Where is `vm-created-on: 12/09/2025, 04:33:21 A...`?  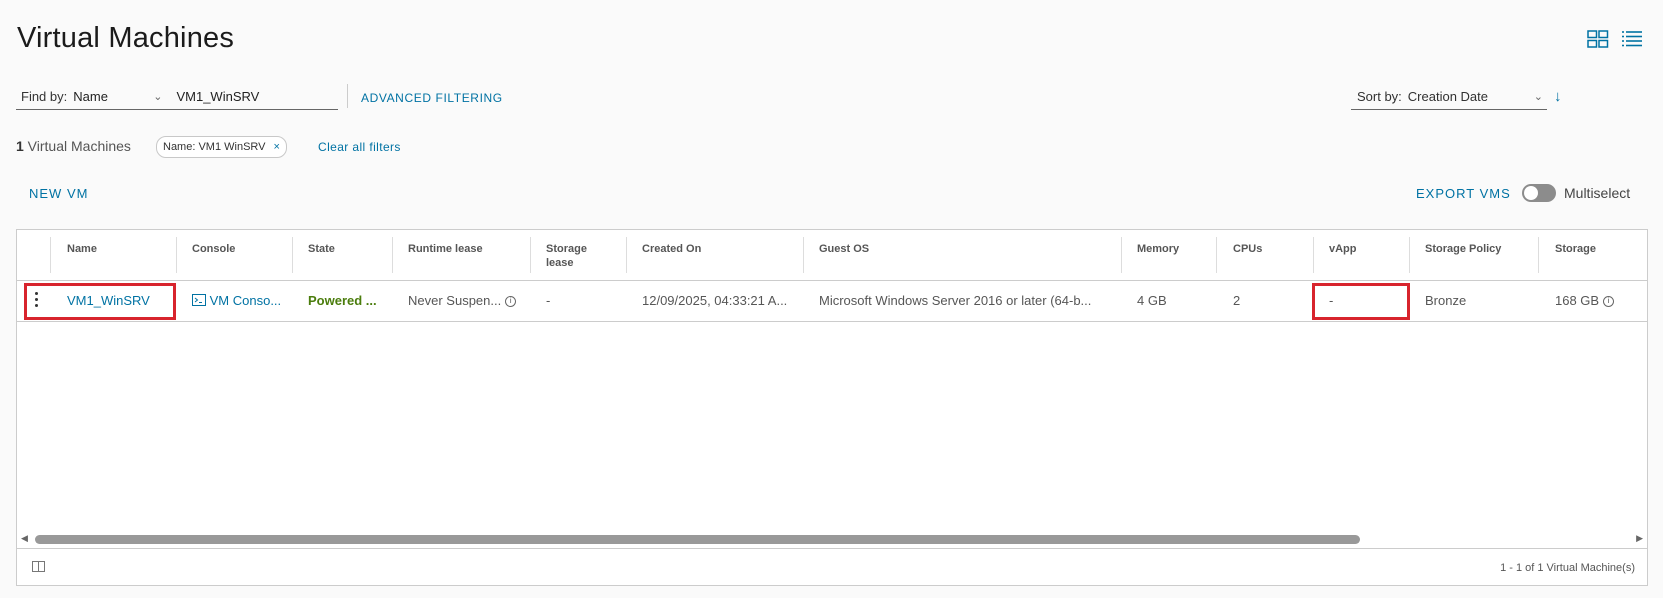 vm-created-on: 12/09/2025, 04:33:21 A... is located at coordinates (715, 300).